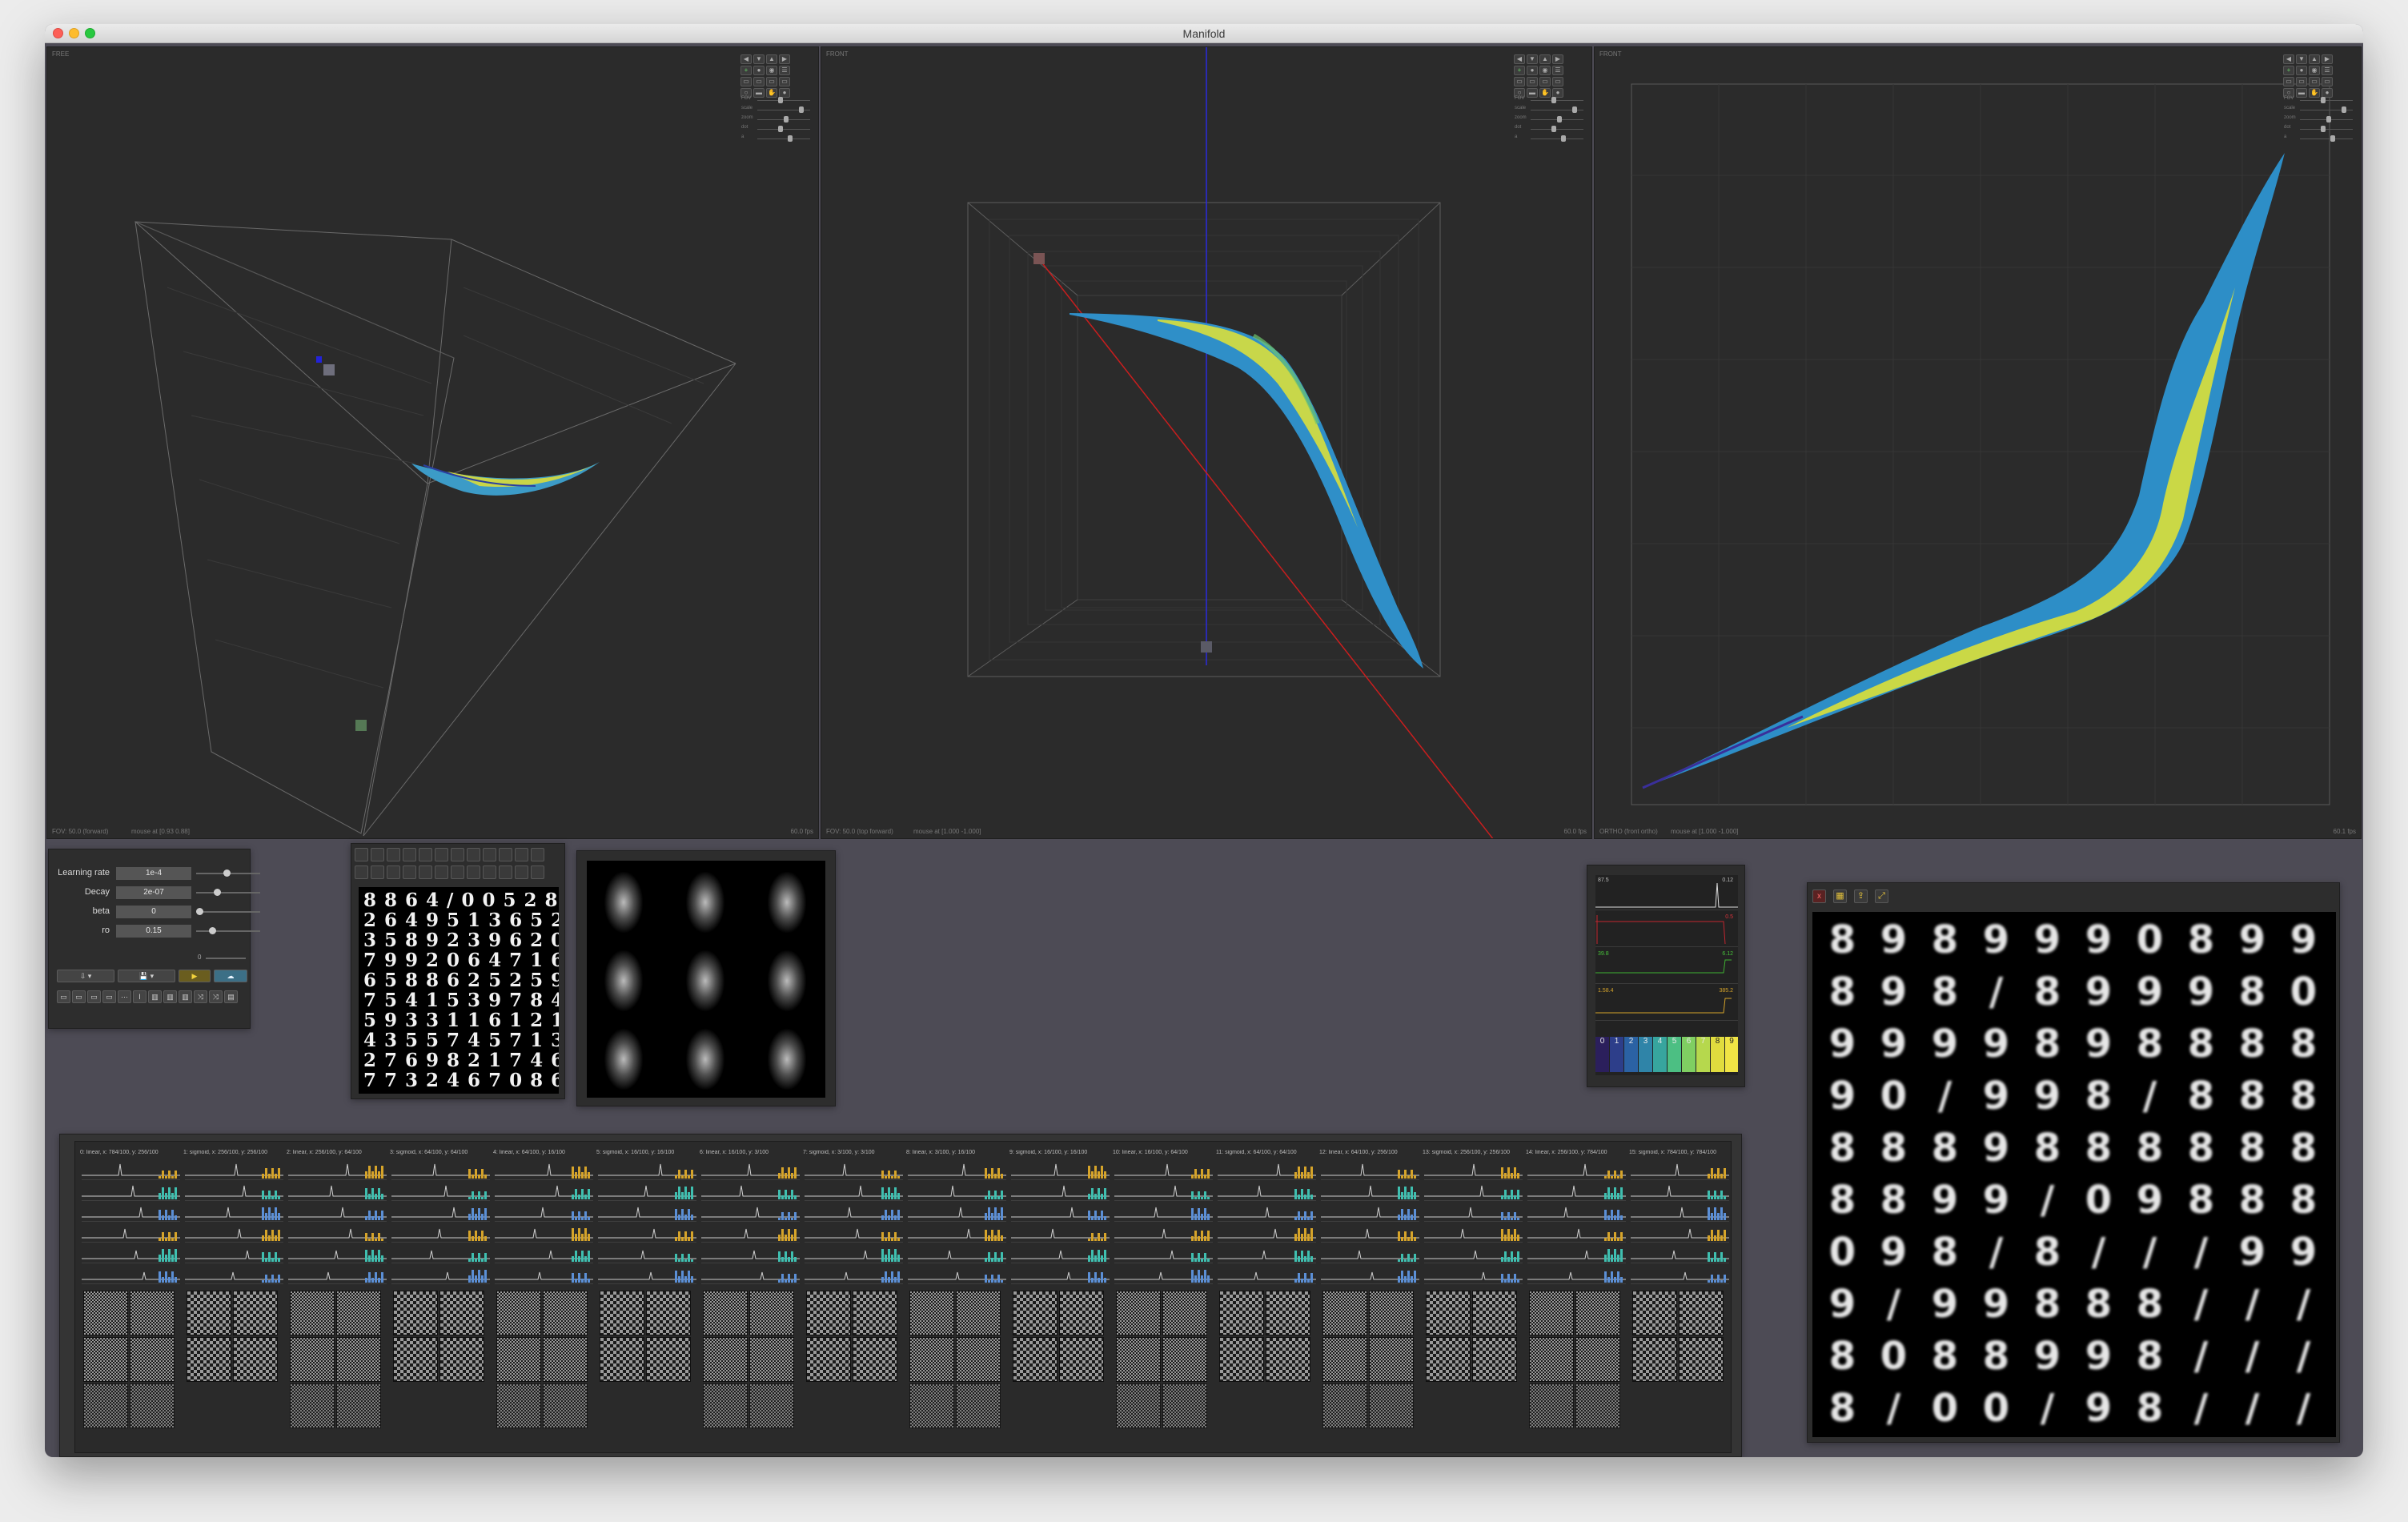 The height and width of the screenshot is (1522, 2408). What do you see at coordinates (790, 138) in the screenshot?
I see `alpha-slider` at bounding box center [790, 138].